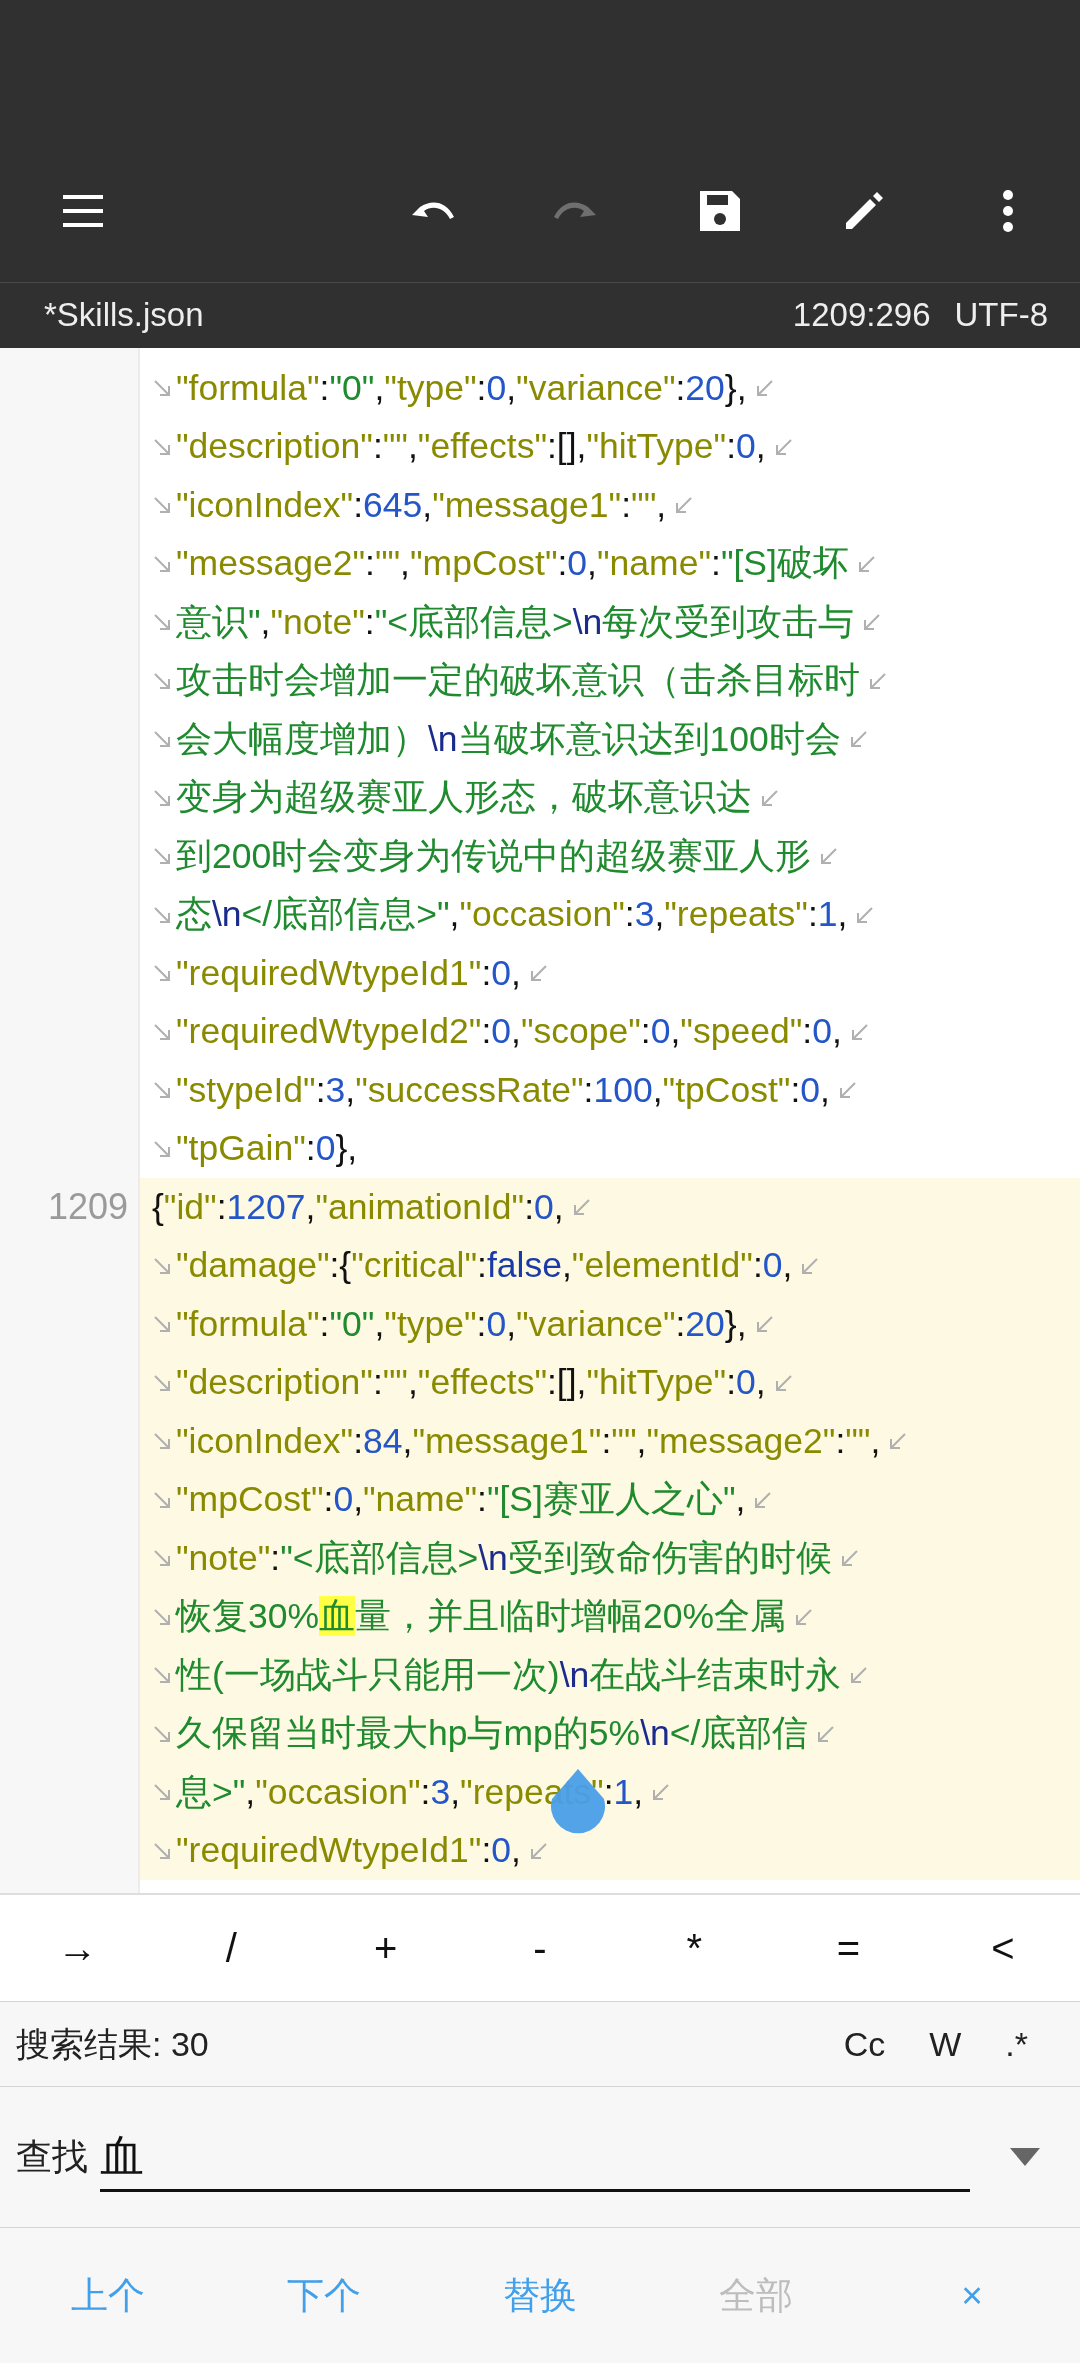  I want to click on symbol-key: *, so click(694, 1948).